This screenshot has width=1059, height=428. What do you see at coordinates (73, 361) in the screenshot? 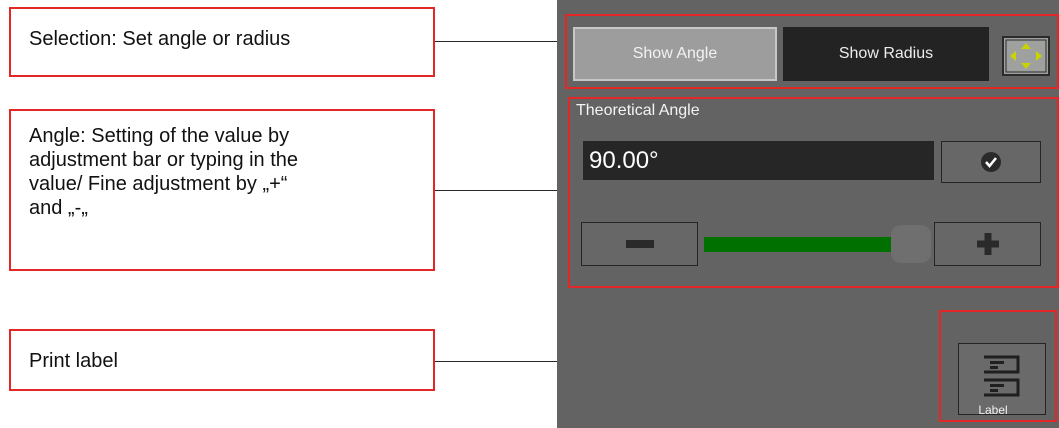
I see `callout-print-text: Print label` at bounding box center [73, 361].